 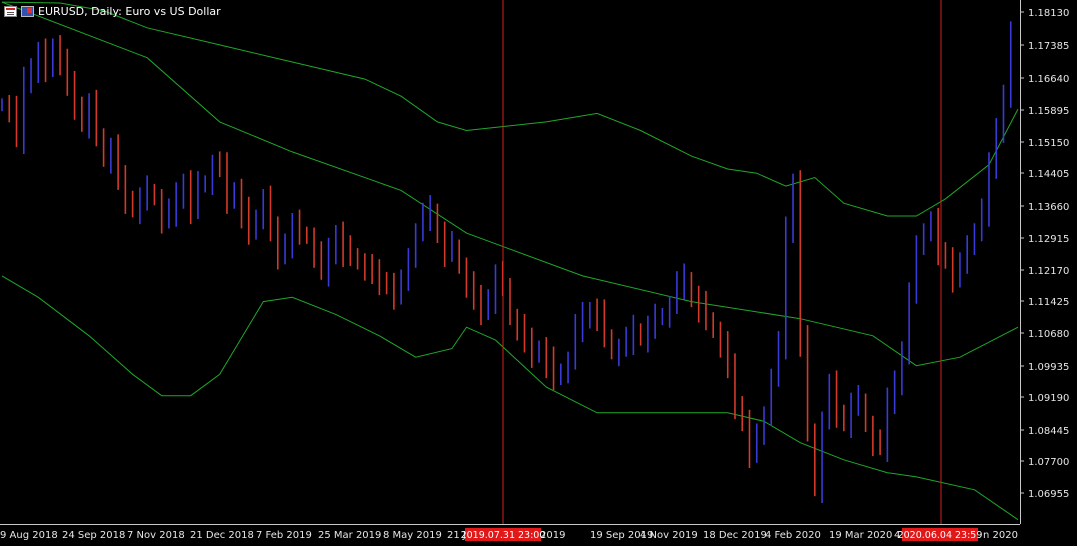 I want to click on chart-header: EURUSD, Daily: Euro vs US Dollar, so click(x=112, y=11).